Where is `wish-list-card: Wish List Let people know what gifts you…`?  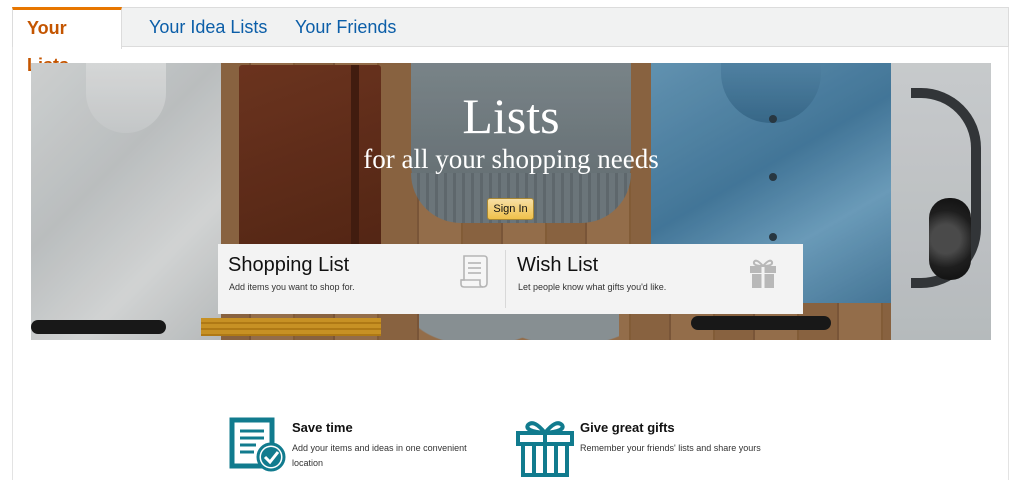
wish-list-card: Wish List Let people know what gifts you… is located at coordinates (655, 279).